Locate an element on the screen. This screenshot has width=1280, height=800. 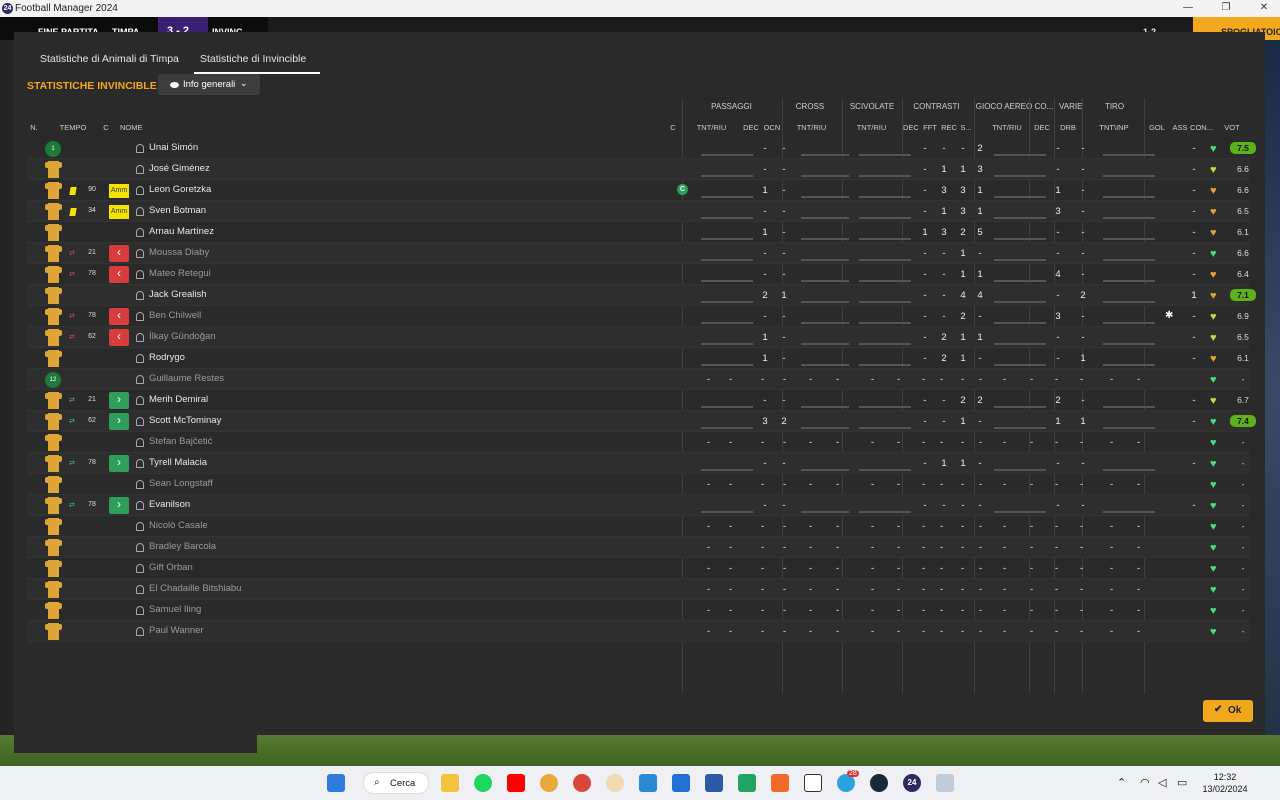
player-name: Leon Goretzka is located at coordinates (180, 189).